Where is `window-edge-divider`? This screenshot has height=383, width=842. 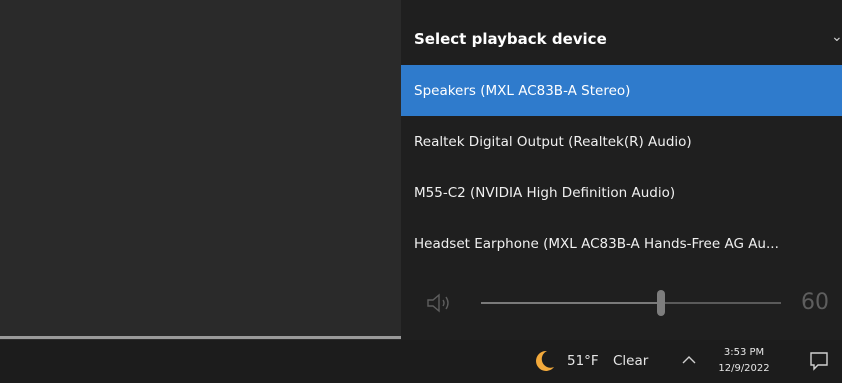
window-edge-divider is located at coordinates (200, 337).